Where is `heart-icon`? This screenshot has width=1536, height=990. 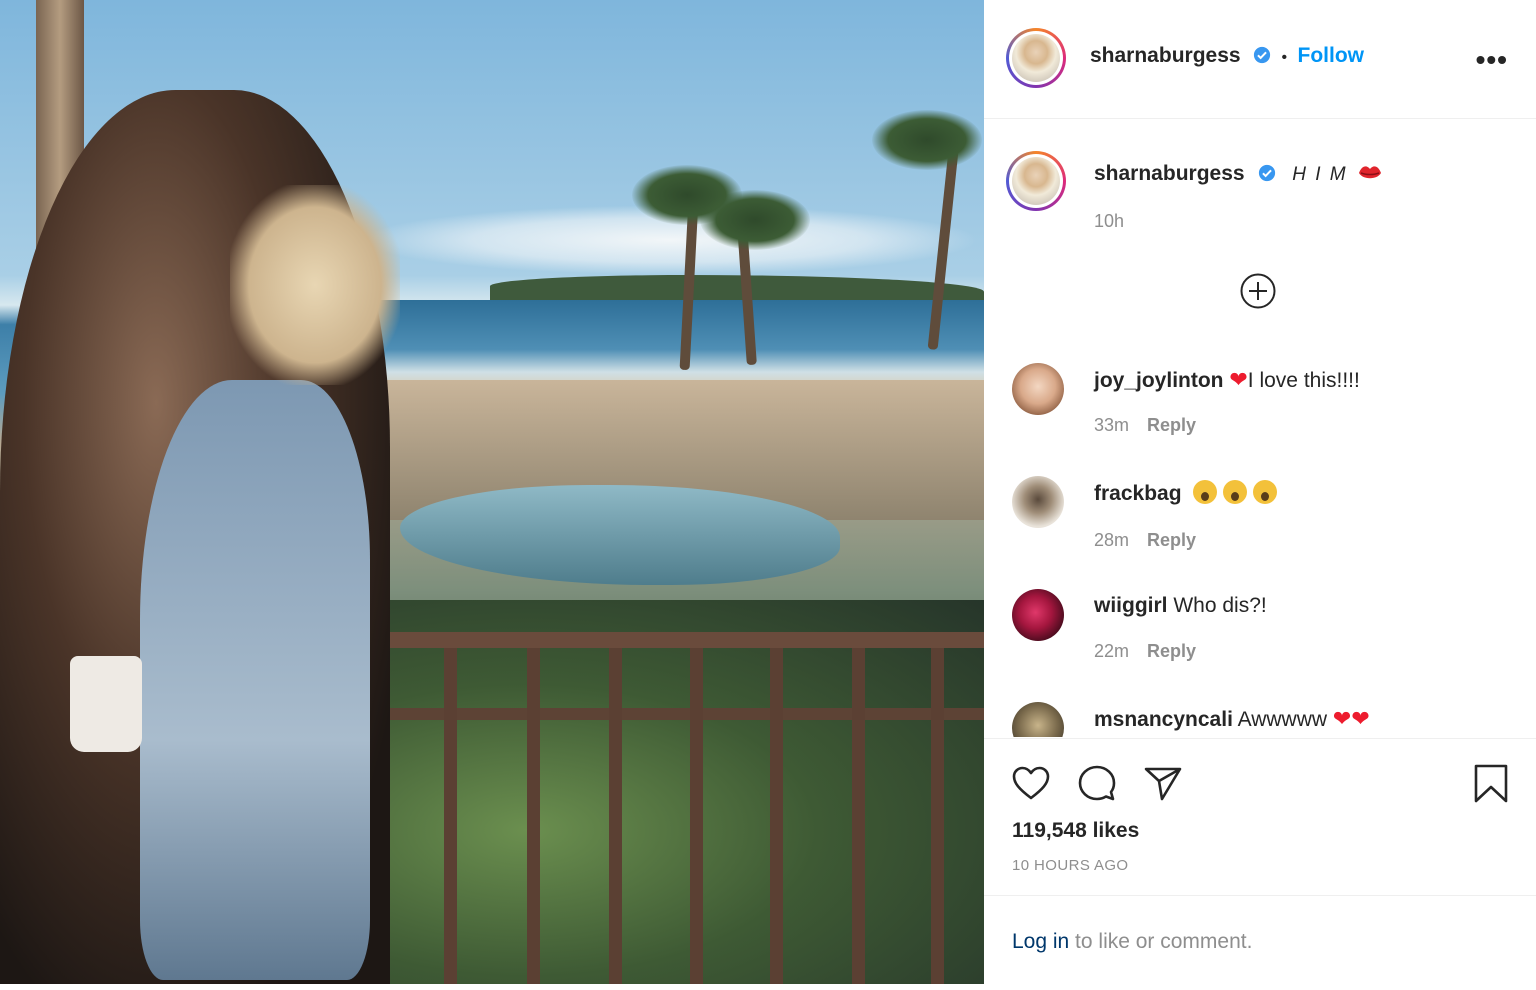 heart-icon is located at coordinates (1031, 784).